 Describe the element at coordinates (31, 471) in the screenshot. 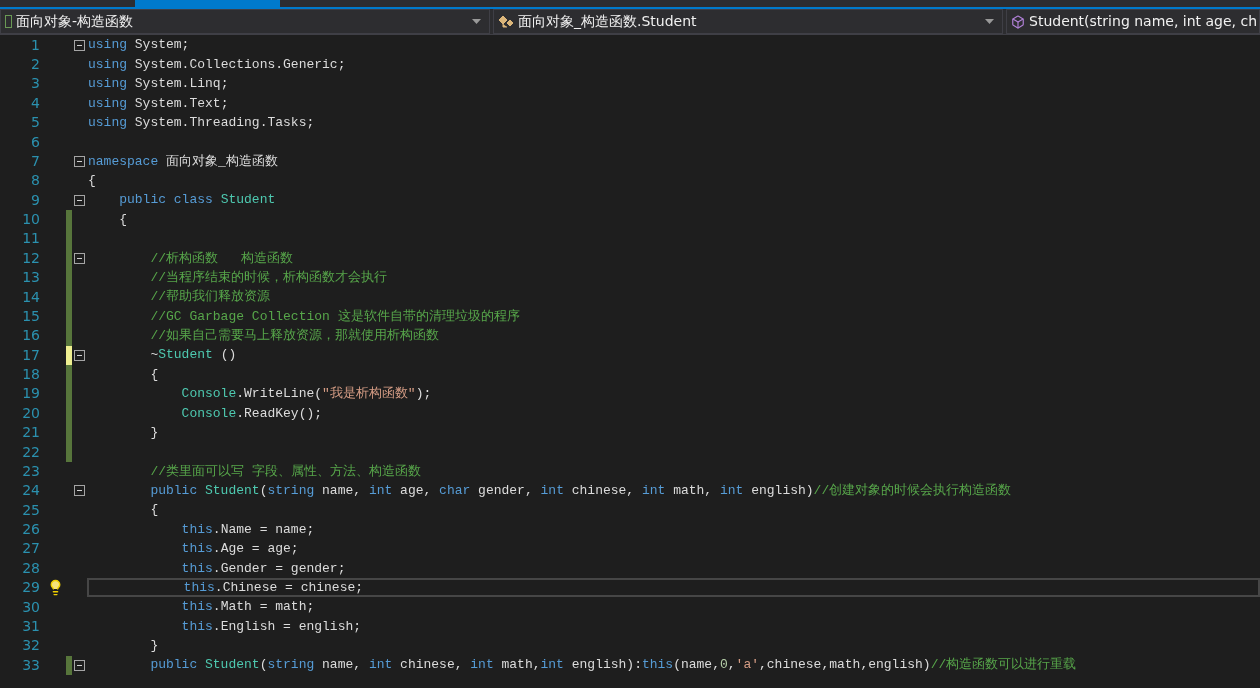

I see `line-number: 23` at that location.